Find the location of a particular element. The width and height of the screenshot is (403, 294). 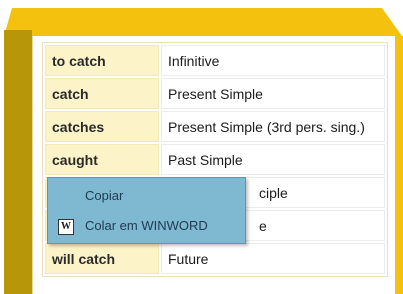

table-row: caught Past Simple is located at coordinates (215, 159).